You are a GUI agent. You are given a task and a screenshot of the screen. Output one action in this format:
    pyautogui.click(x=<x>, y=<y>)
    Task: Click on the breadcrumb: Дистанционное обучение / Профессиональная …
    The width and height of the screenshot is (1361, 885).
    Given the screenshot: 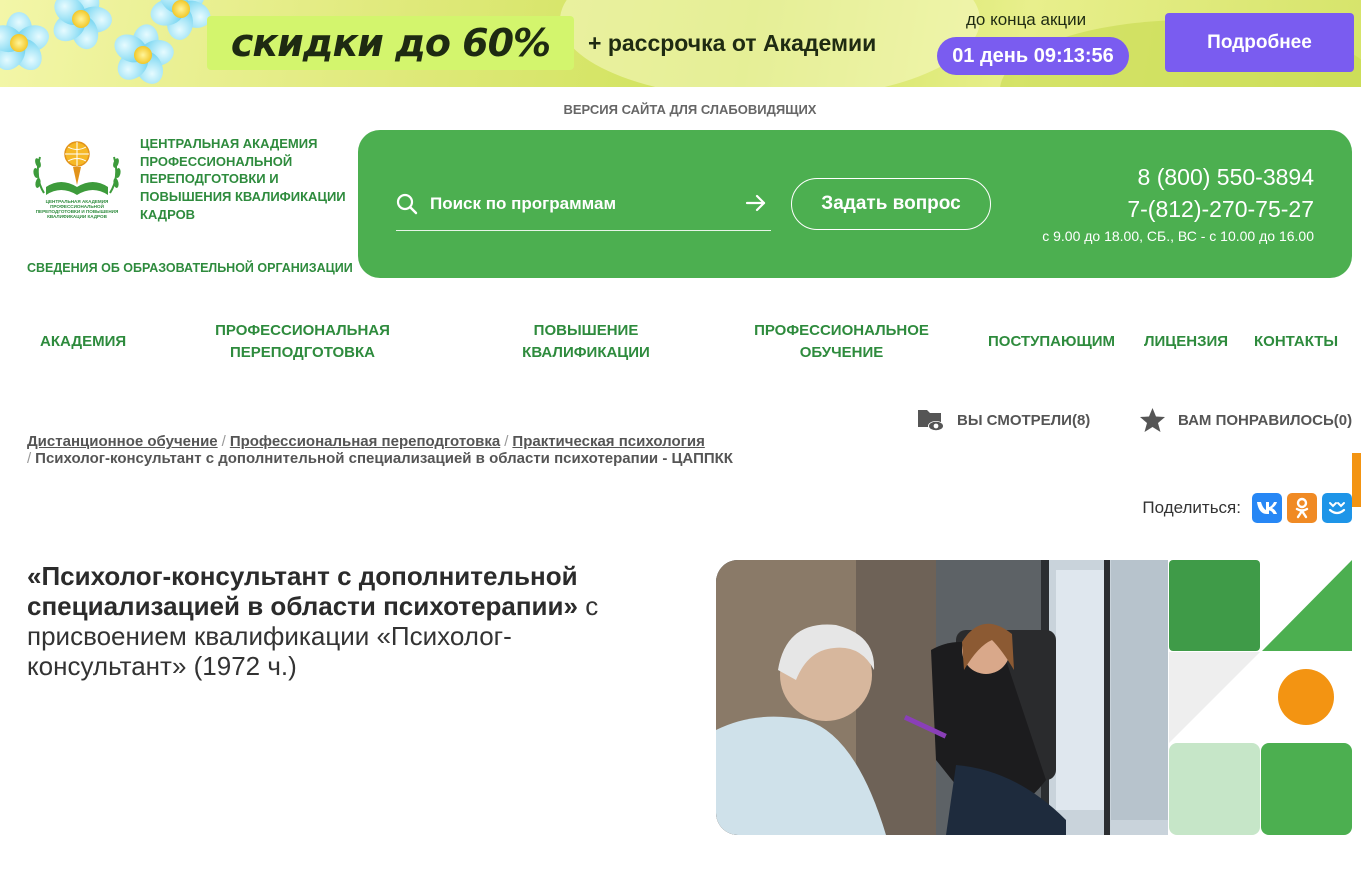 What is the action you would take?
    pyautogui.click(x=407, y=450)
    